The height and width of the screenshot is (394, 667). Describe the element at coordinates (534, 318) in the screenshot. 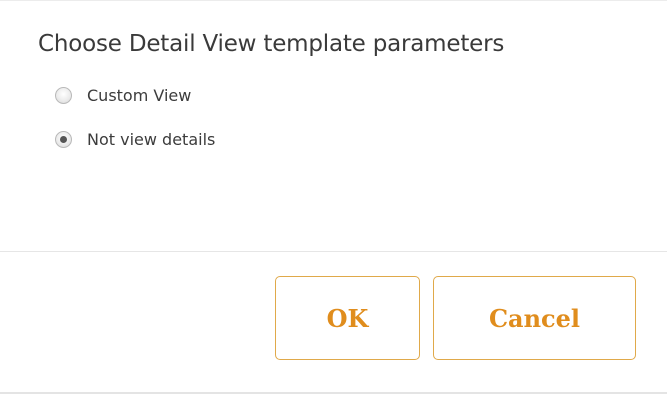

I see `cancel-button: Cancel` at that location.